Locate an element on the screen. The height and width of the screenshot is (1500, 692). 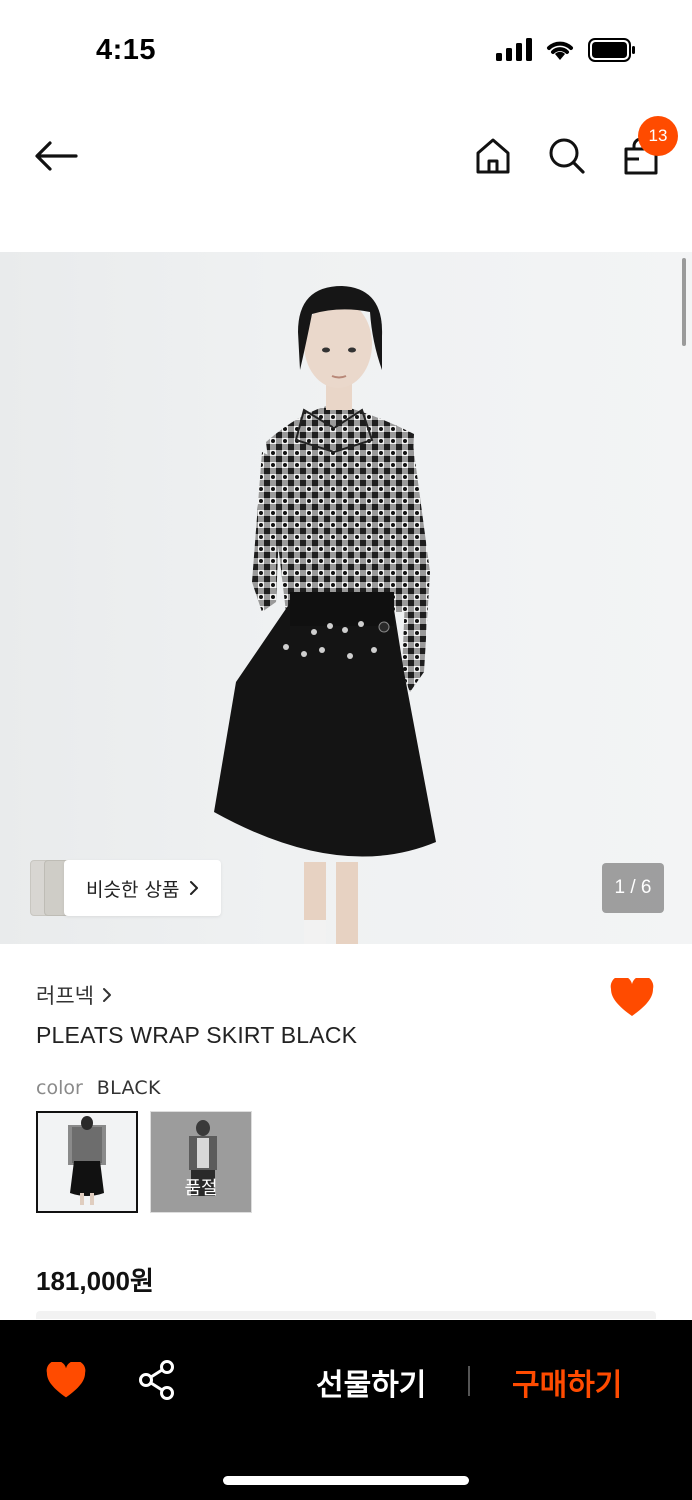
battery-icon is located at coordinates (611, 50).